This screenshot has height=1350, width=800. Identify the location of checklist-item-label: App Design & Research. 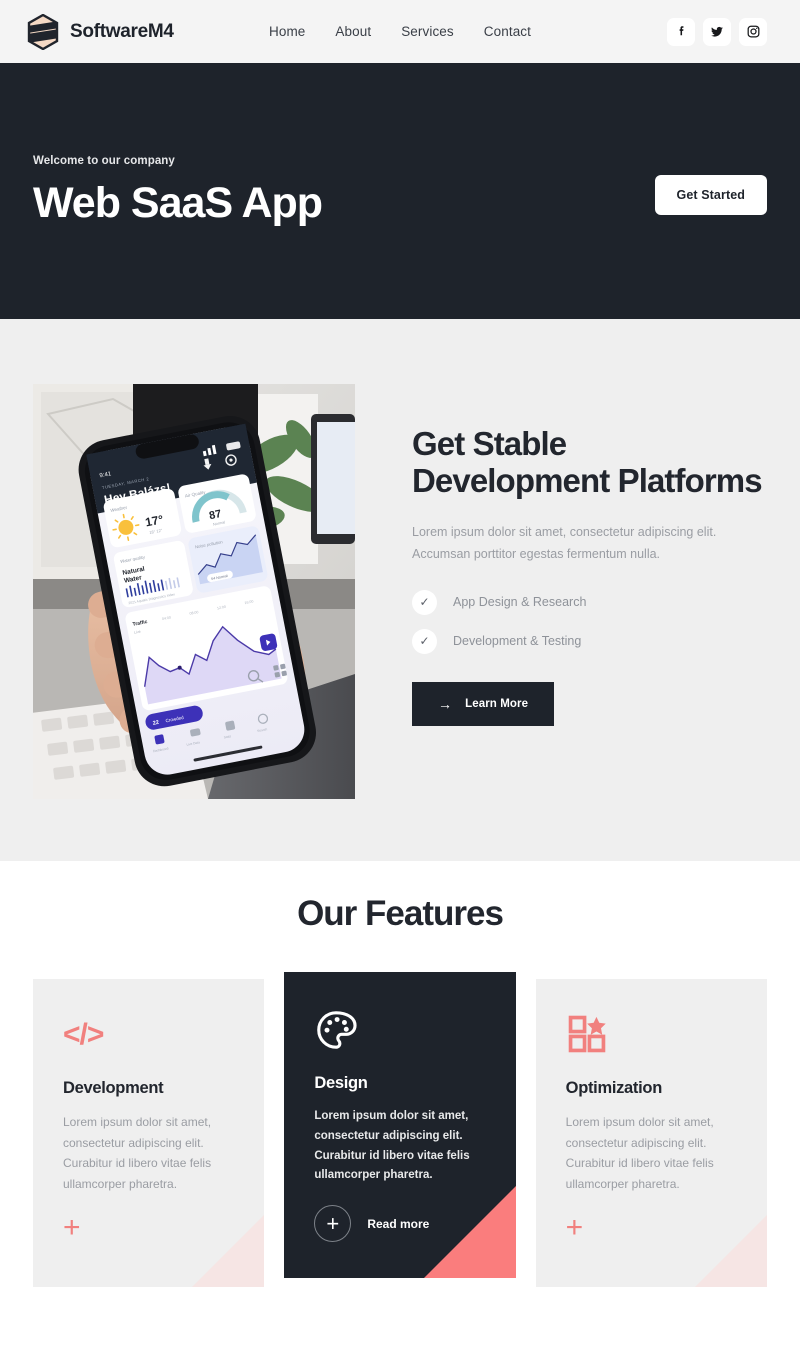
(520, 602).